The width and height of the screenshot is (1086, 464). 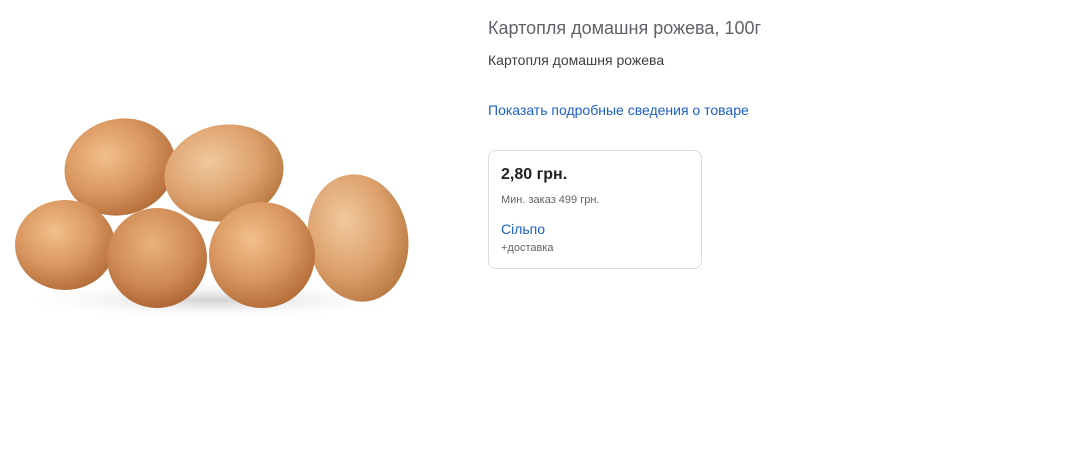 I want to click on delivery-text: +доставка, so click(x=527, y=248).